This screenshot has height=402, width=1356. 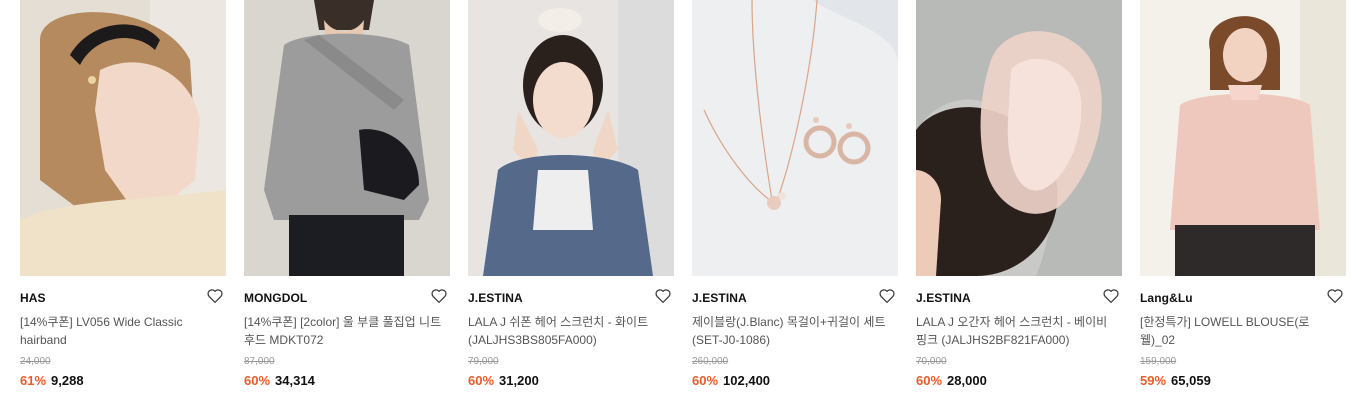 I want to click on original-price: 159,000, so click(x=1158, y=361).